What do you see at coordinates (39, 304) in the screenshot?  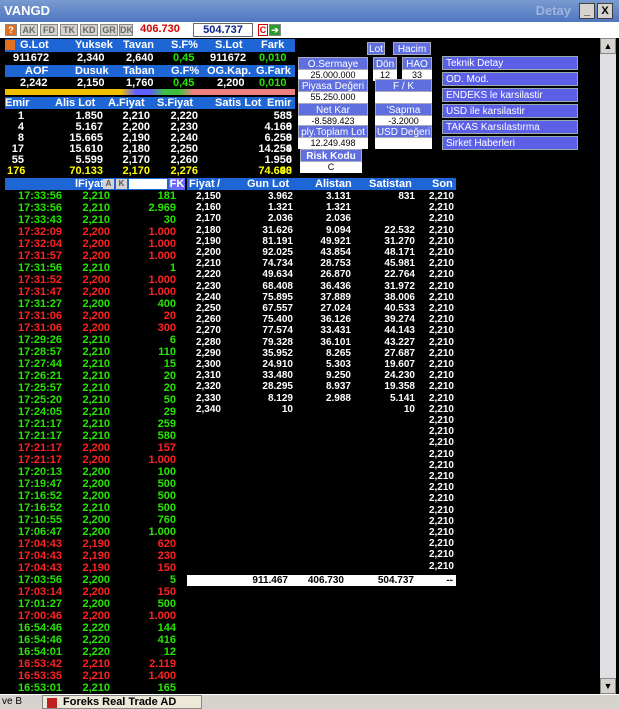 I see `trade-time: 17:31:27` at bounding box center [39, 304].